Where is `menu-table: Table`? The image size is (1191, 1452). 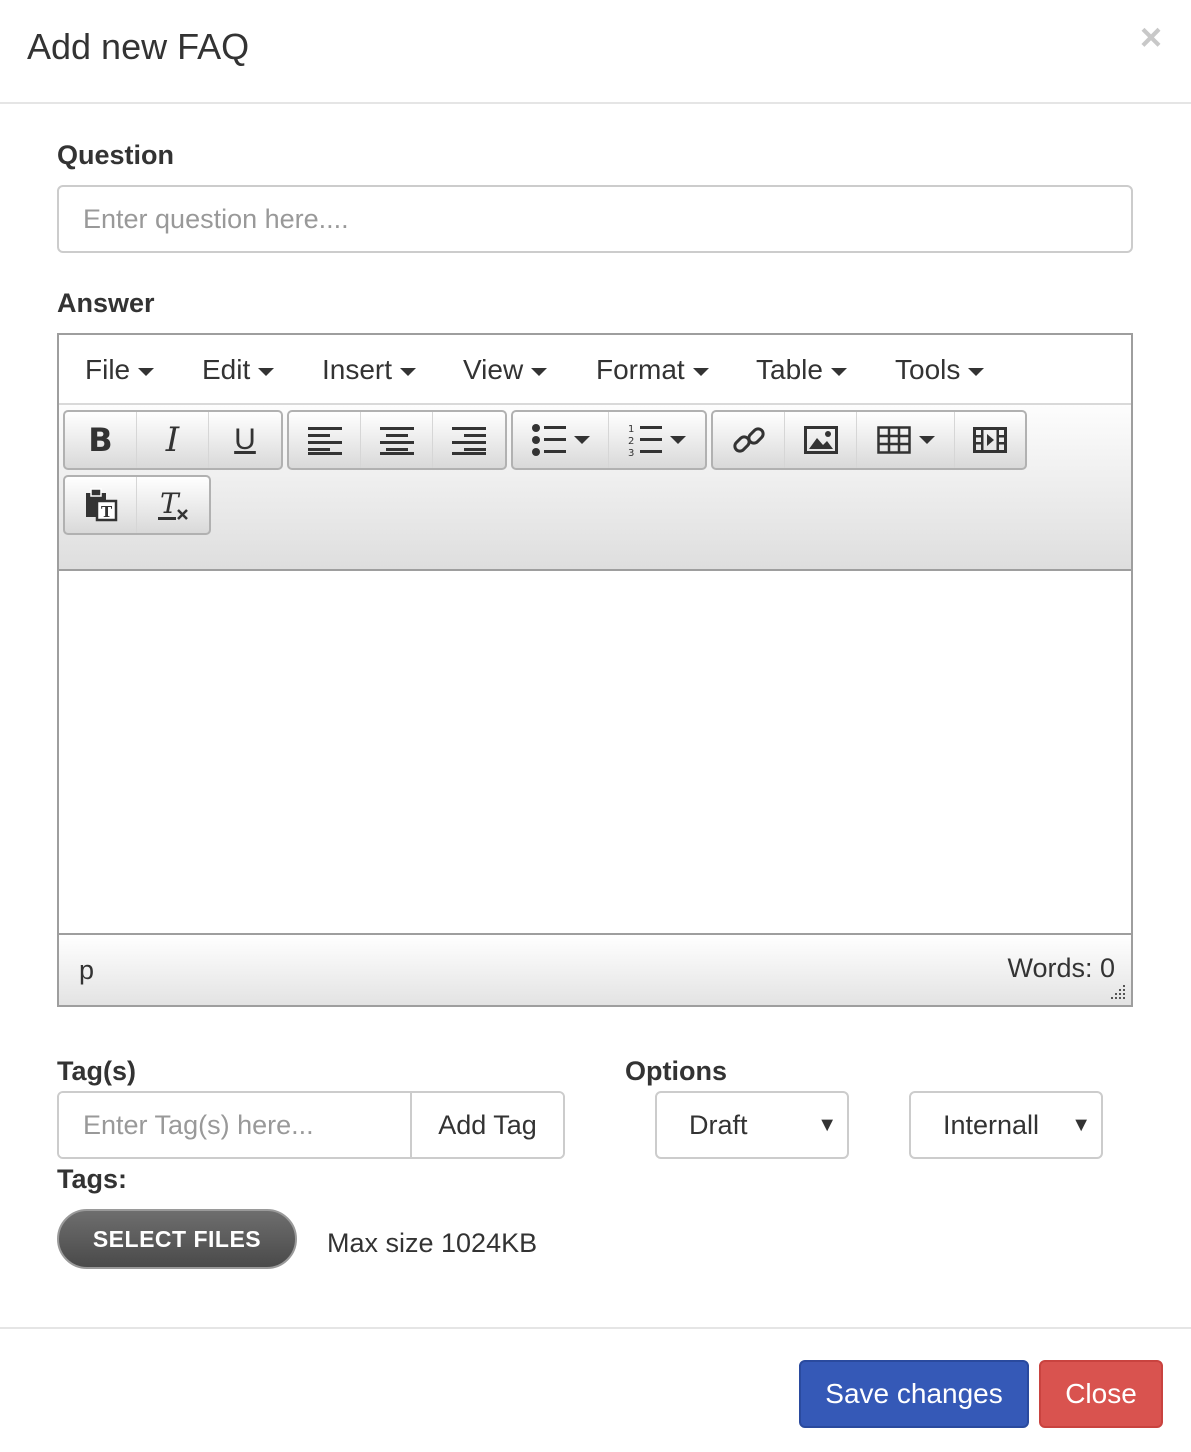 menu-table: Table is located at coordinates (801, 370).